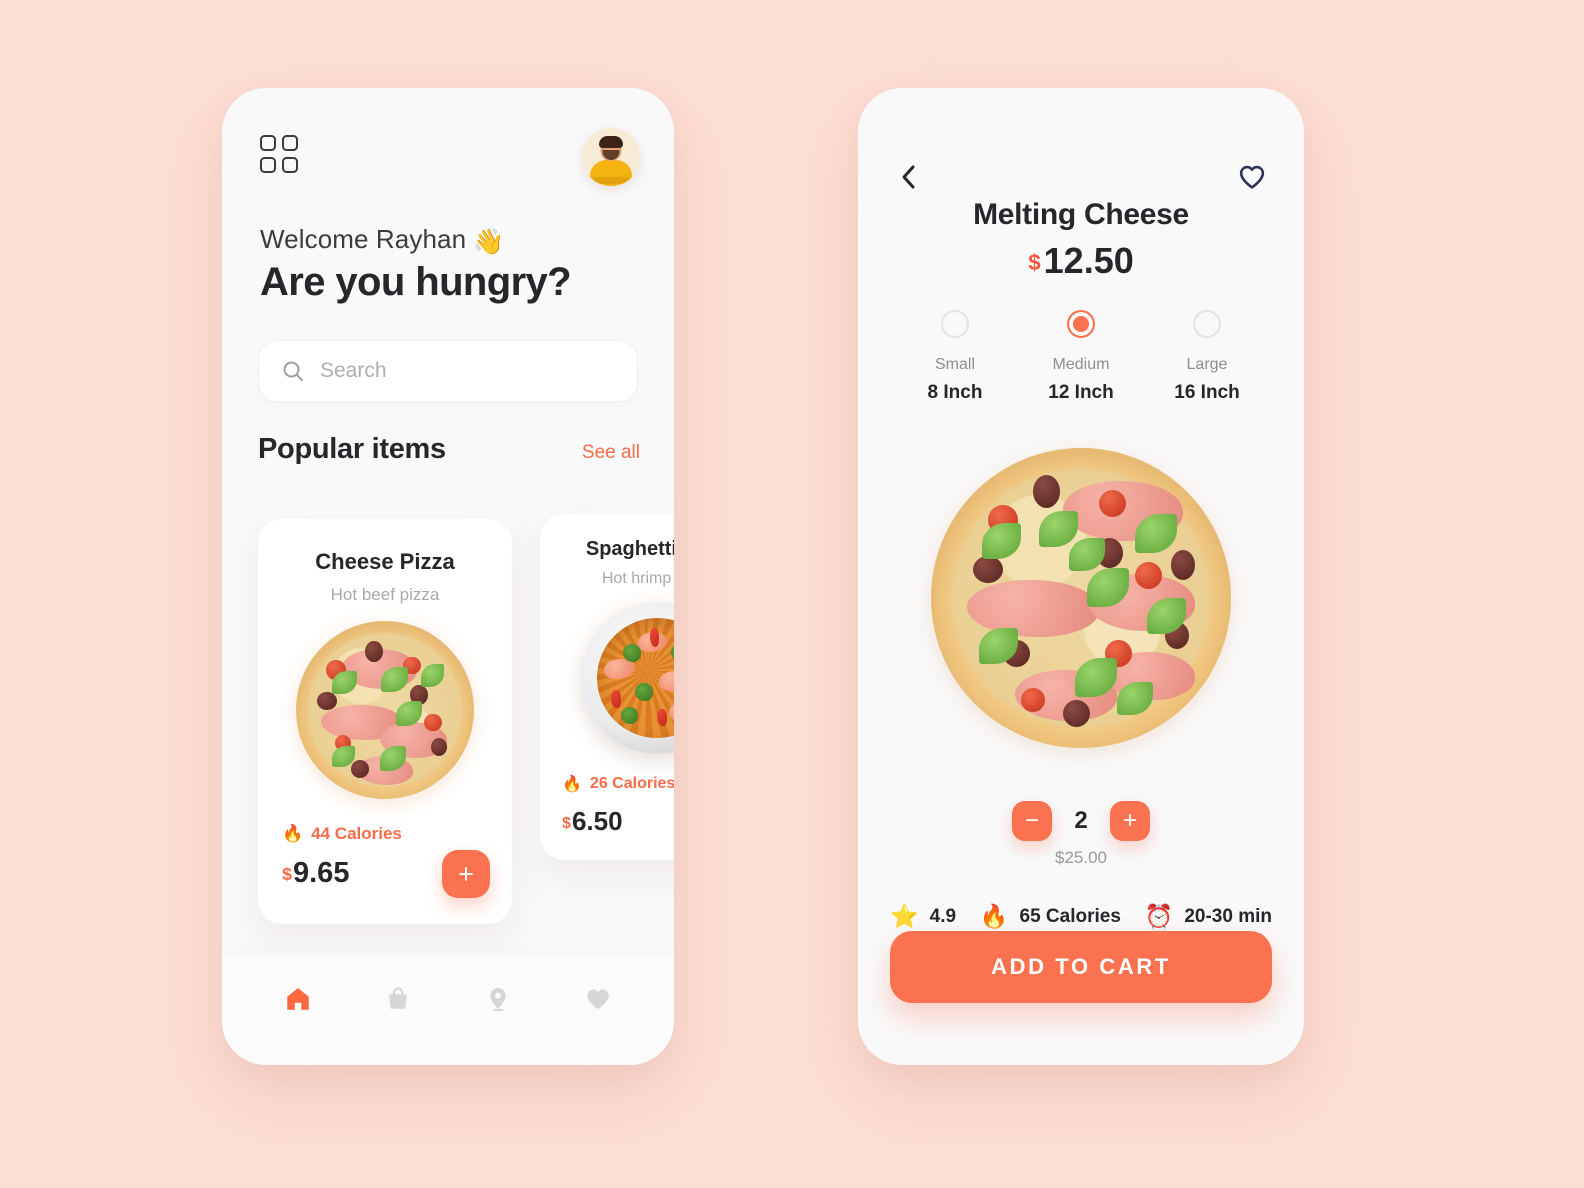 Image resolution: width=1584 pixels, height=1188 pixels. I want to click on popular-items-header: Popular items See all, so click(449, 449).